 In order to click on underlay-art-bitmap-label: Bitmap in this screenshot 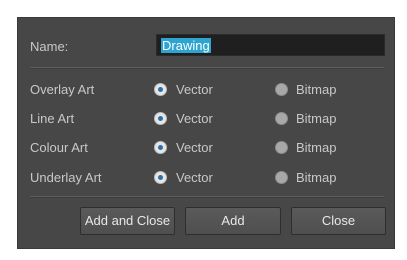, I will do `click(316, 177)`.